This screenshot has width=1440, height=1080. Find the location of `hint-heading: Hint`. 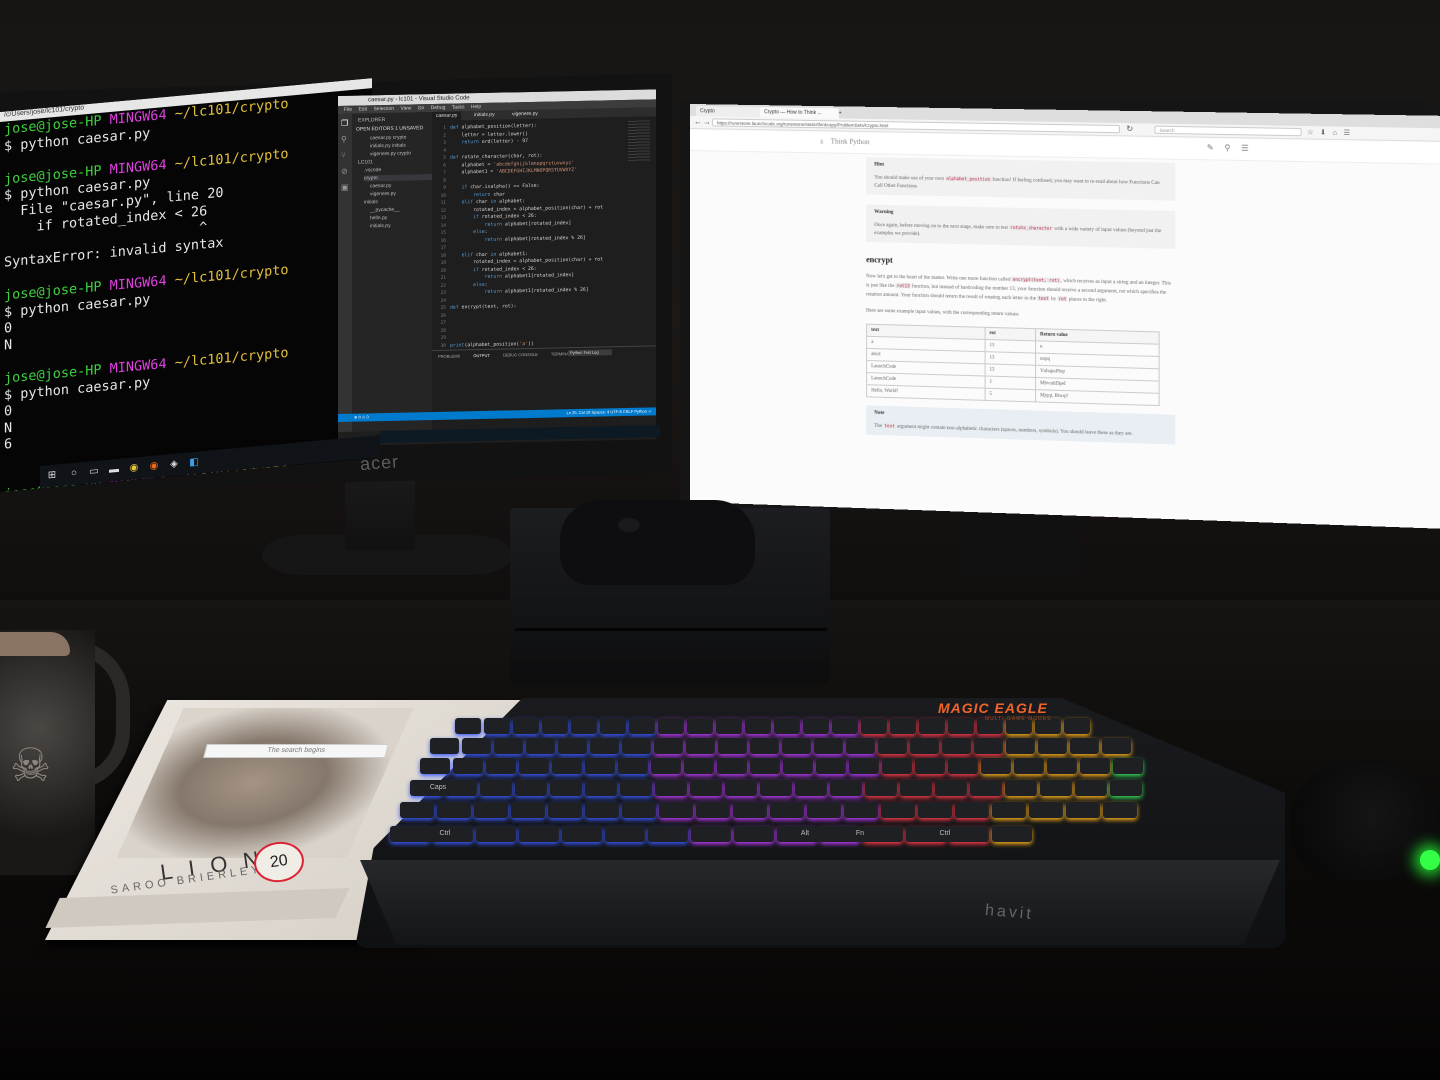

hint-heading: Hint is located at coordinates (879, 165).